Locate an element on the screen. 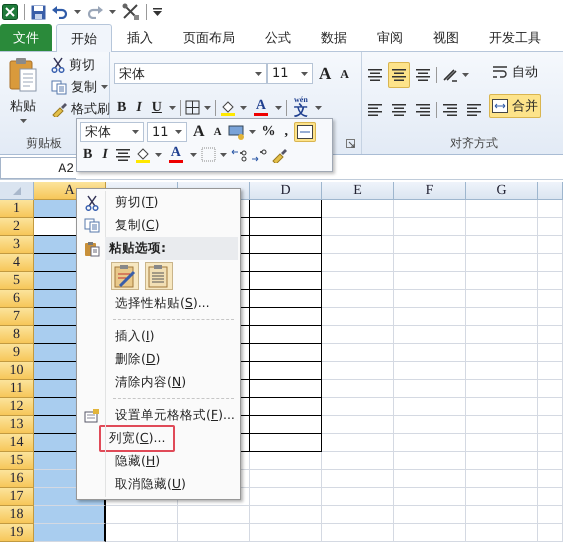 This screenshot has height=544, width=563. wrap-text-button: 自动 is located at coordinates (515, 72).